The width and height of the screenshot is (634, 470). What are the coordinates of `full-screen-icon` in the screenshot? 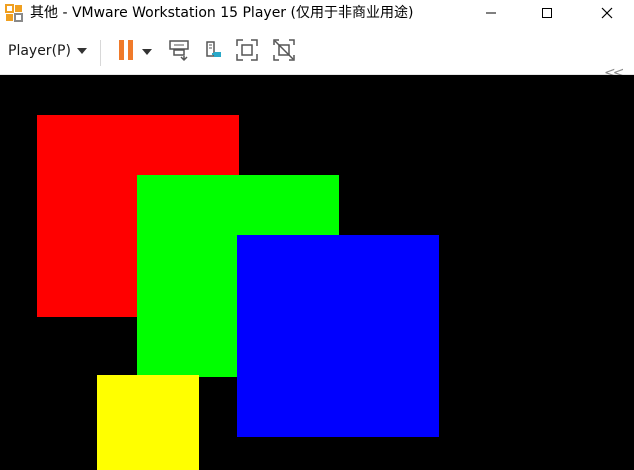 It's located at (247, 52).